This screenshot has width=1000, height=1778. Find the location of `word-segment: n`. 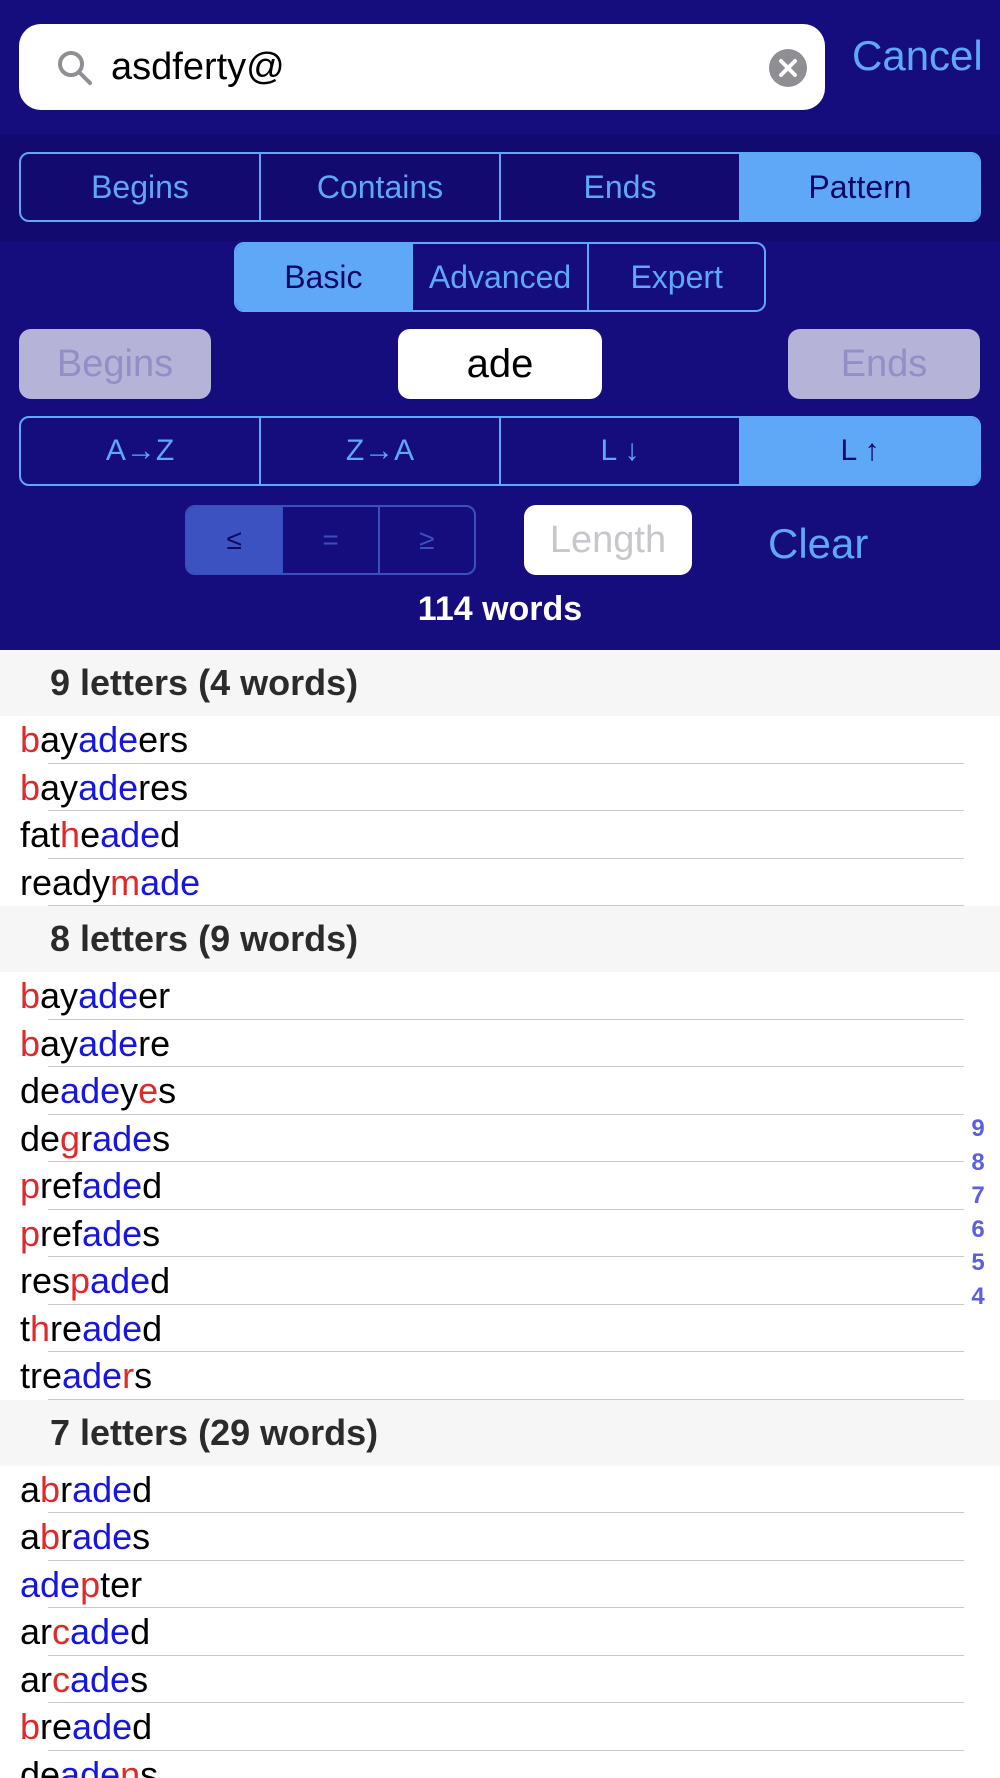

word-segment: n is located at coordinates (130, 1765).